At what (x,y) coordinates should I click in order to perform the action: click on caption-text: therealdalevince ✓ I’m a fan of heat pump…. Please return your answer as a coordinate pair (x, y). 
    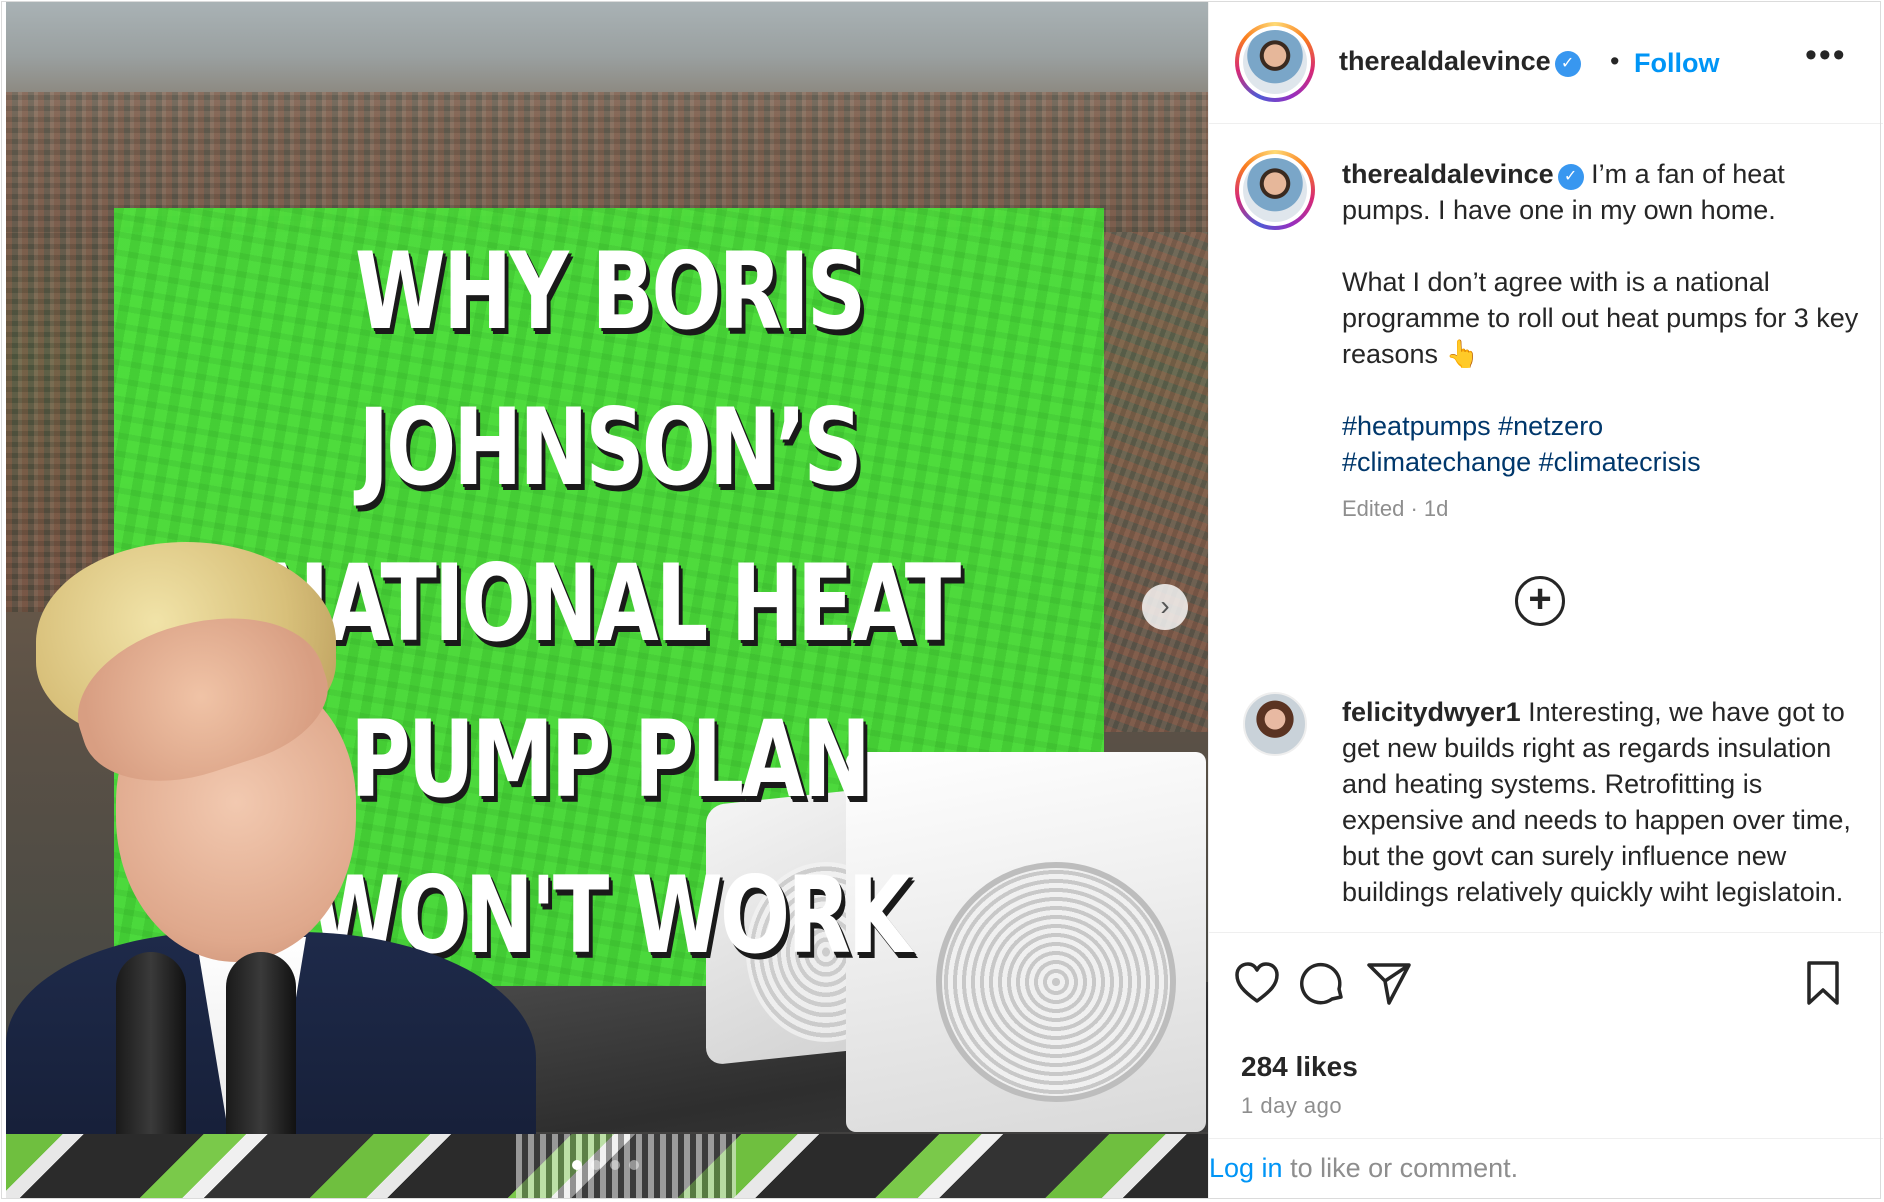
    Looking at the image, I should click on (1602, 318).